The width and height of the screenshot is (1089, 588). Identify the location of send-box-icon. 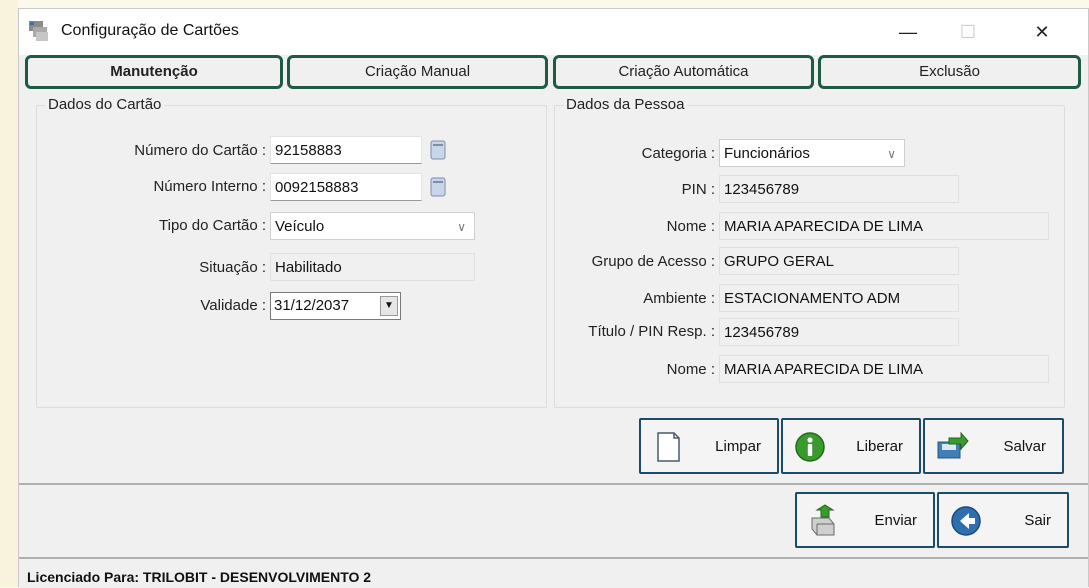
(823, 520).